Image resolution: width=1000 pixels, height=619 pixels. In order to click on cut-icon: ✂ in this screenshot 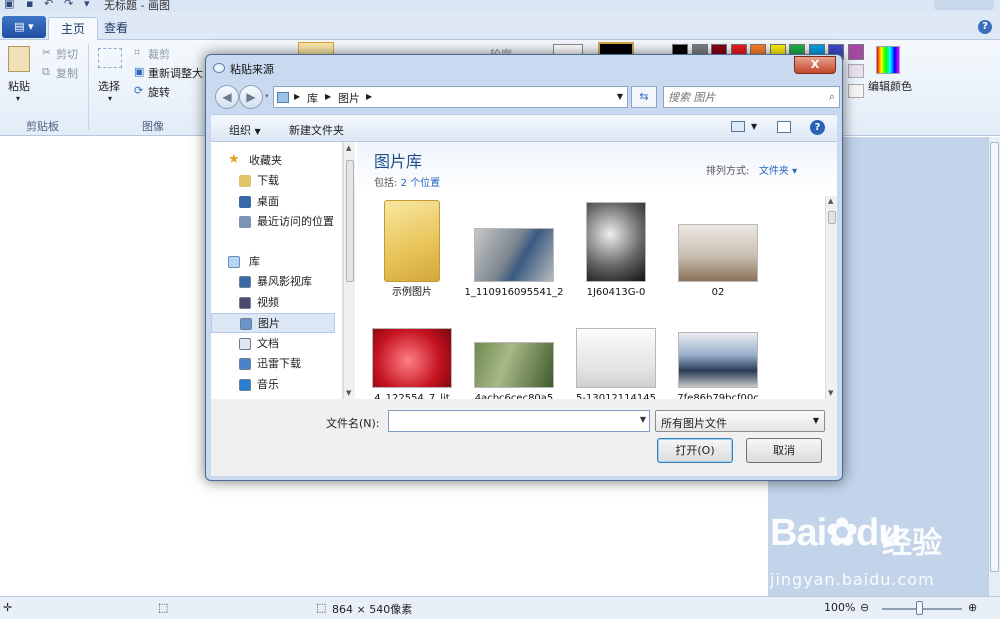, I will do `click(47, 52)`.